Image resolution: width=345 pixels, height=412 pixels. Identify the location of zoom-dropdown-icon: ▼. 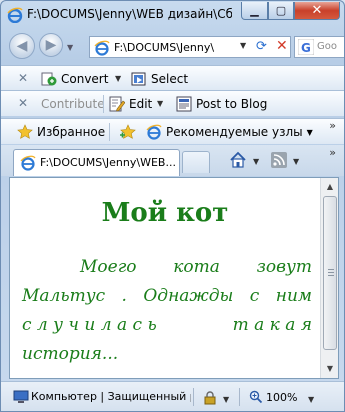
(311, 399).